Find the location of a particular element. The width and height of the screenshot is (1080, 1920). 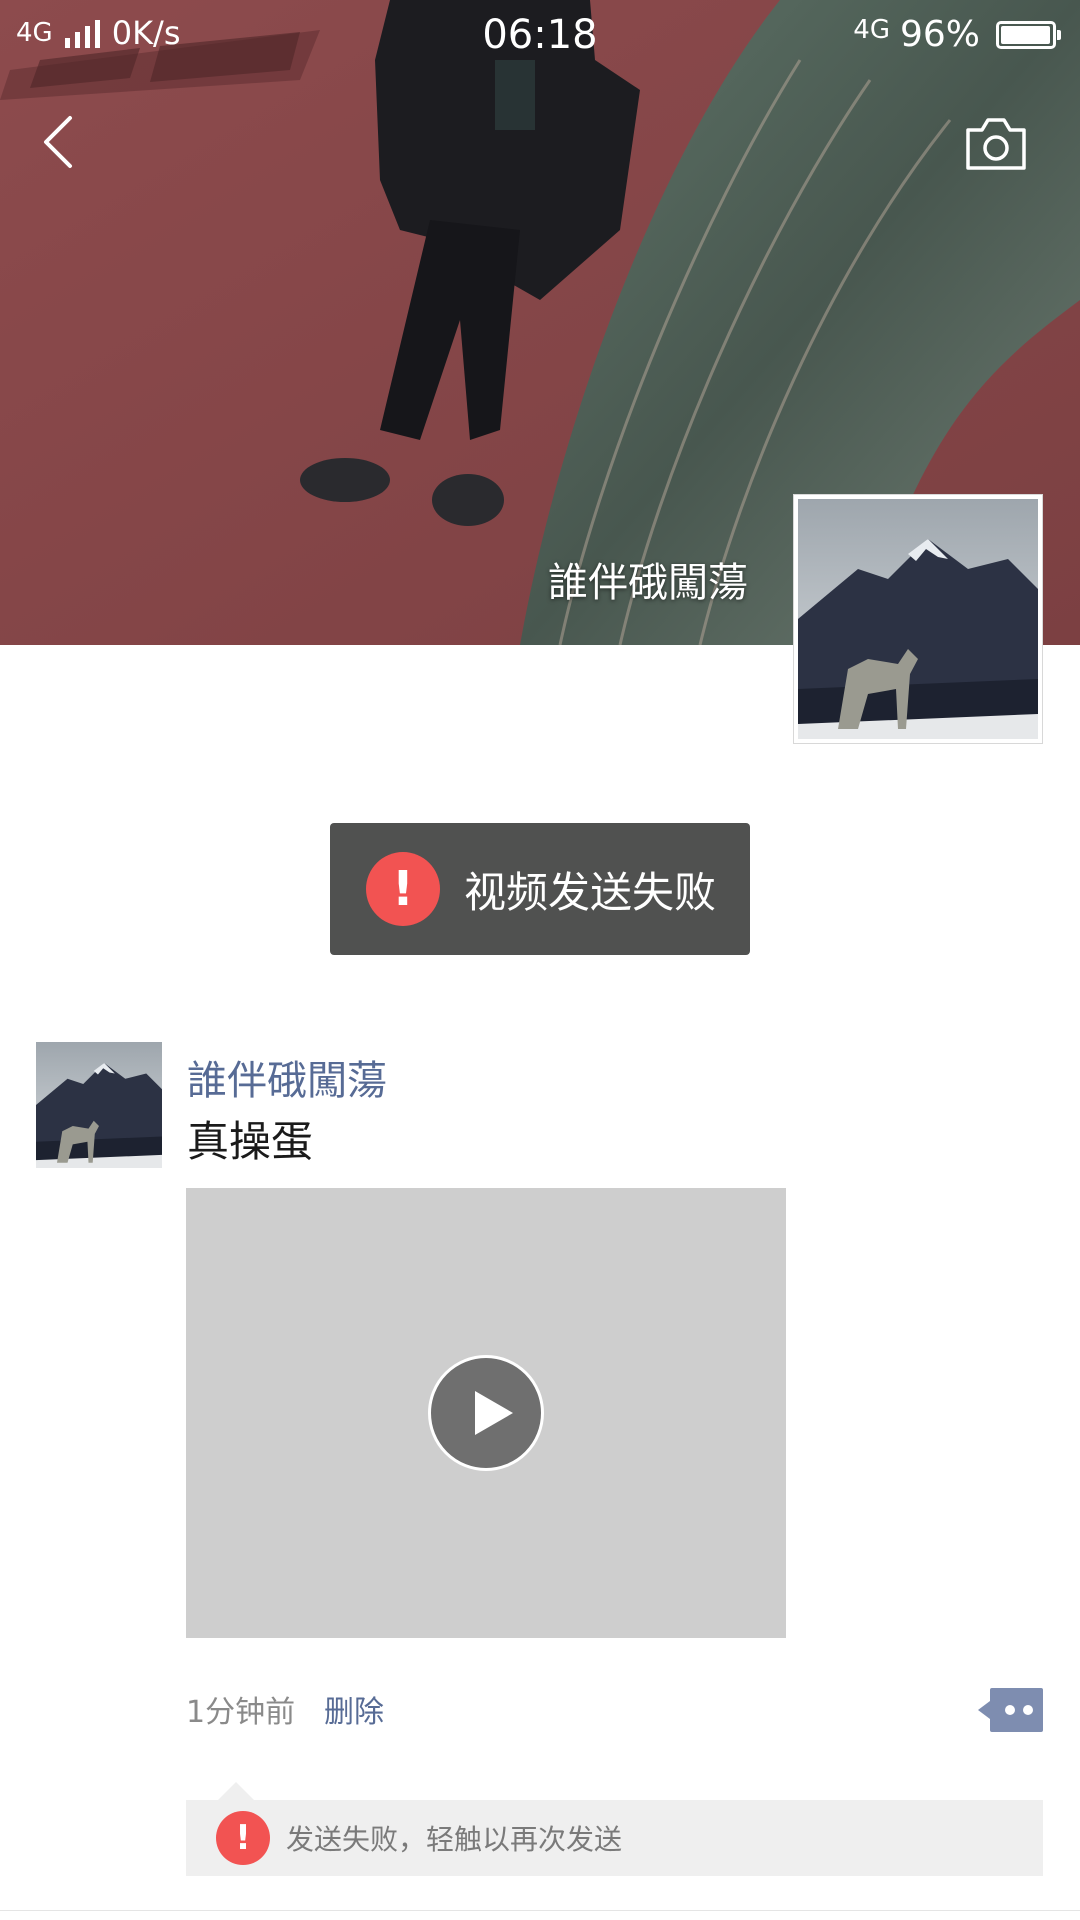

error-toast: ! 视频发送失败 is located at coordinates (540, 889).